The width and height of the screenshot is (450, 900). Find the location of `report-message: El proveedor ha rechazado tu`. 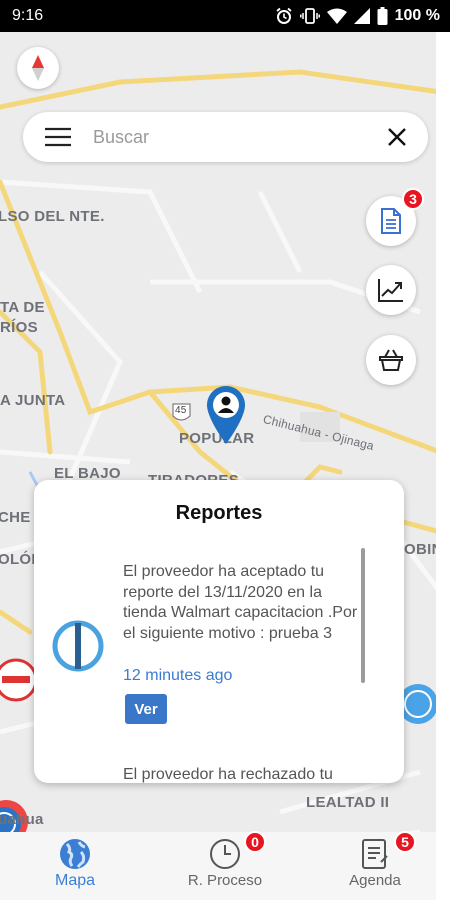

report-message: El proveedor ha rechazado tu is located at coordinates (228, 774).